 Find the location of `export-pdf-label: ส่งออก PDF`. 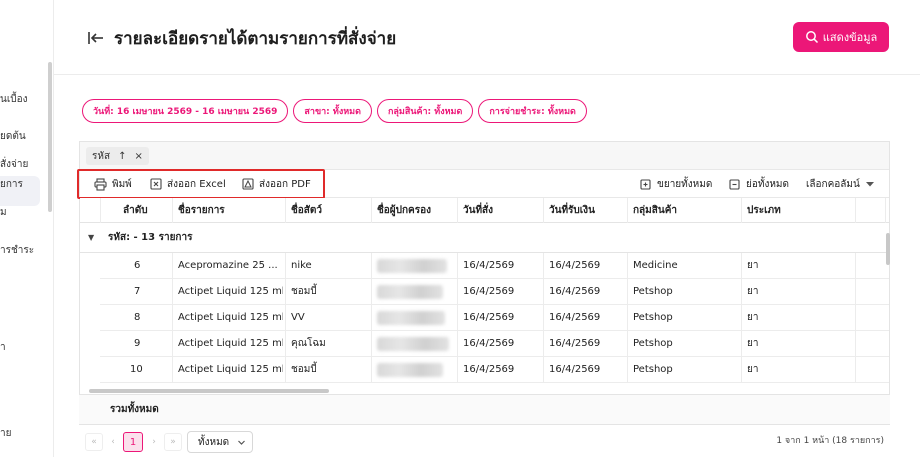

export-pdf-label: ส่งออก PDF is located at coordinates (285, 184).